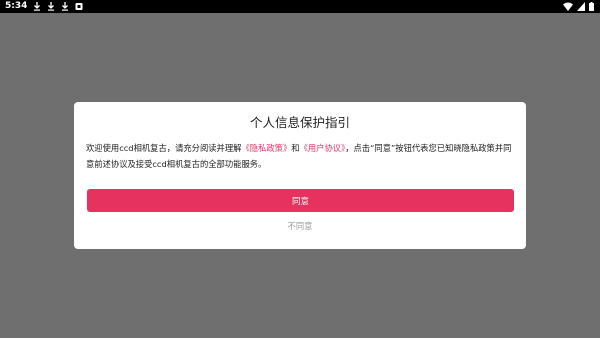  Describe the element at coordinates (323, 148) in the screenshot. I see `user-agreement-link: 《用户协议》` at that location.